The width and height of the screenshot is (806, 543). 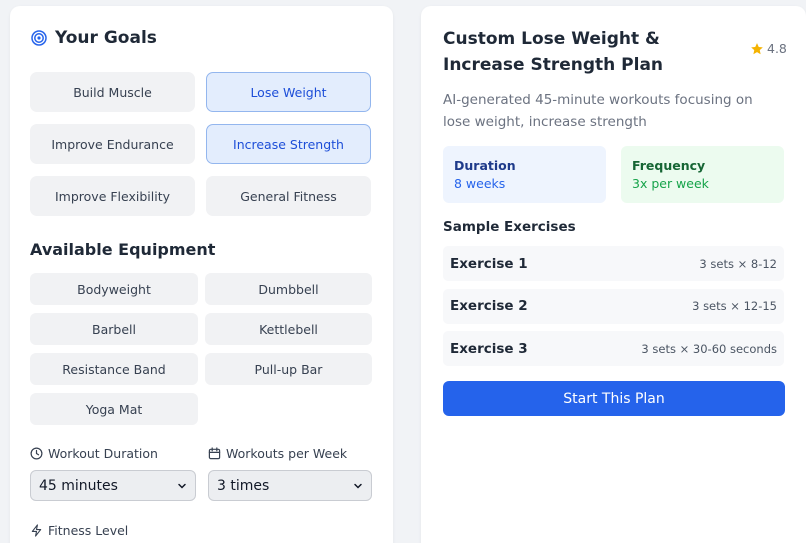 I want to click on frequency-card-value: 3x per week, so click(x=670, y=183).